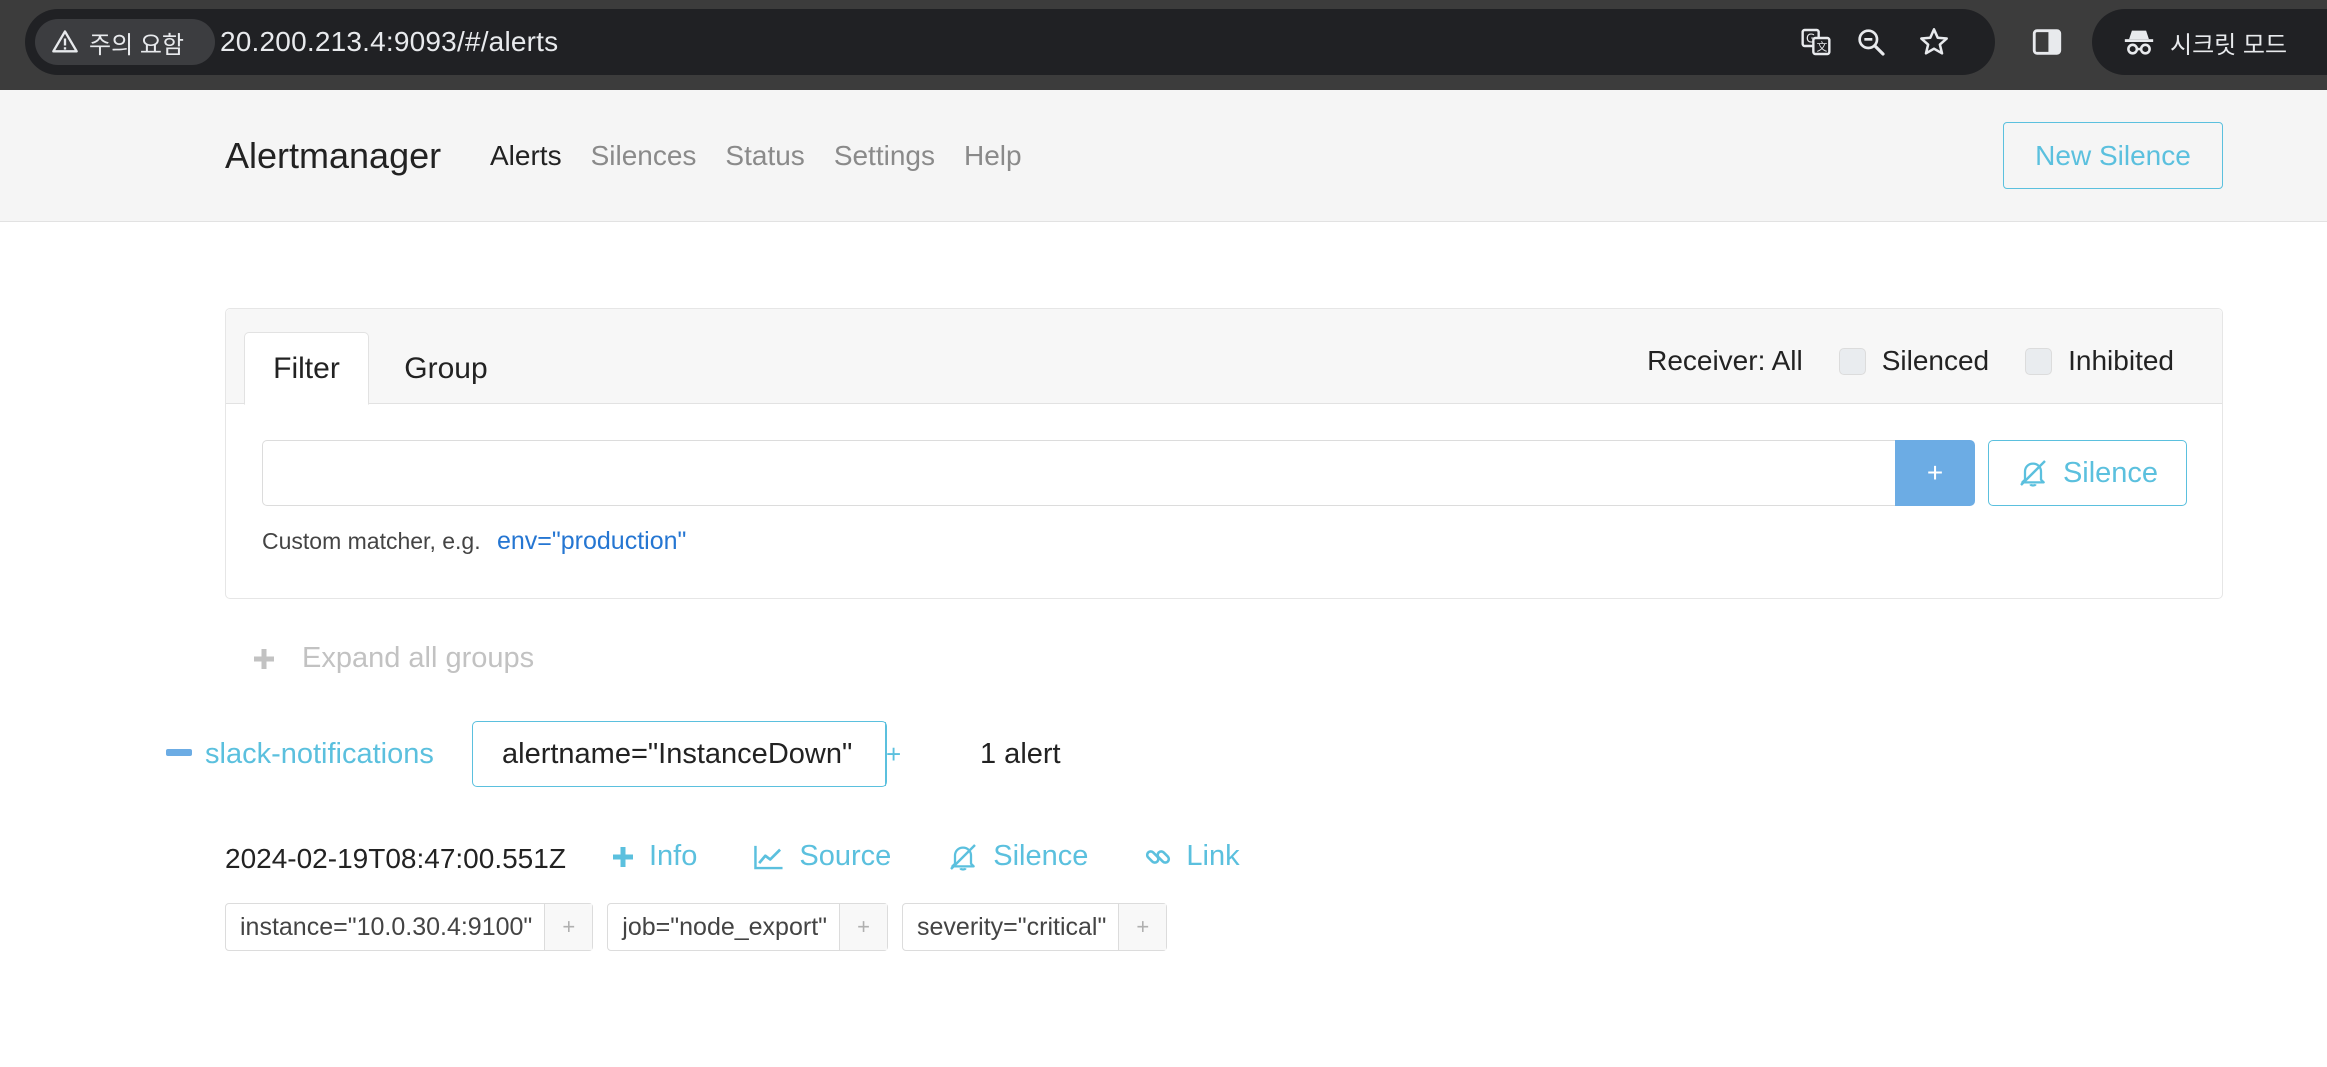 The height and width of the screenshot is (1067, 2327). Describe the element at coordinates (993, 156) in the screenshot. I see `nav-help: Help` at that location.